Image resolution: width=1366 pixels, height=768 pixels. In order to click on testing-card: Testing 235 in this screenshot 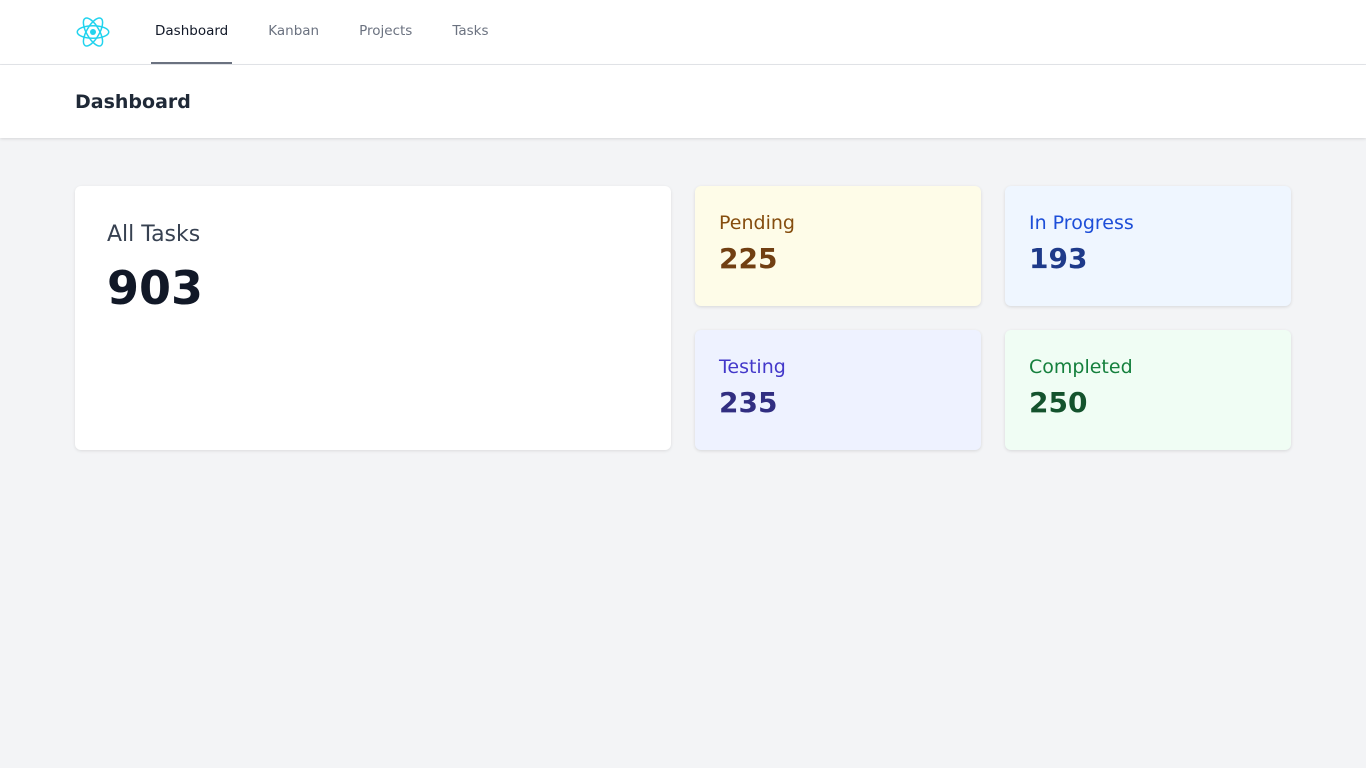, I will do `click(838, 390)`.